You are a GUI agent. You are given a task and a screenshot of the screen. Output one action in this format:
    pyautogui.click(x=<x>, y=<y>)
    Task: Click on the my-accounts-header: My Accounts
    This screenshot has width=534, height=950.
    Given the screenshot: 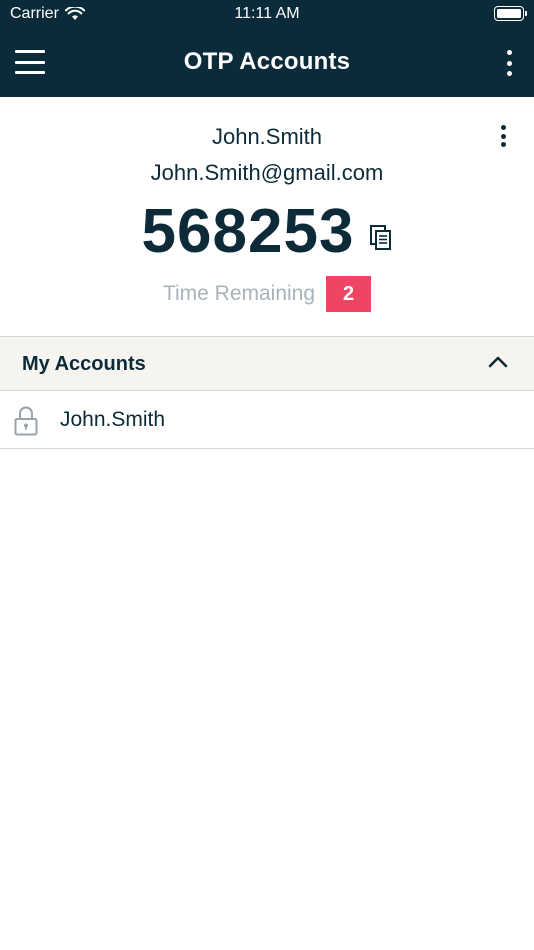 What is the action you would take?
    pyautogui.click(x=267, y=363)
    